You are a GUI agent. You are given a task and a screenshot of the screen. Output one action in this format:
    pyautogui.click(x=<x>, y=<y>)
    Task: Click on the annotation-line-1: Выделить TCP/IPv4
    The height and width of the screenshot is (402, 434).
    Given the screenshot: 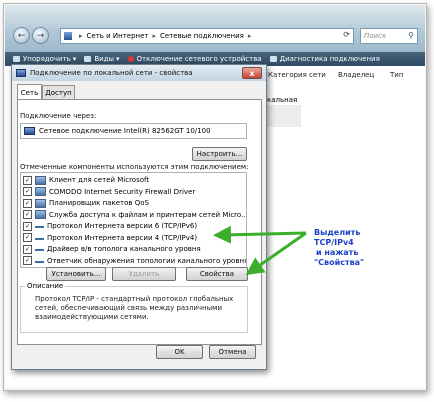 What is the action you would take?
    pyautogui.click(x=337, y=237)
    